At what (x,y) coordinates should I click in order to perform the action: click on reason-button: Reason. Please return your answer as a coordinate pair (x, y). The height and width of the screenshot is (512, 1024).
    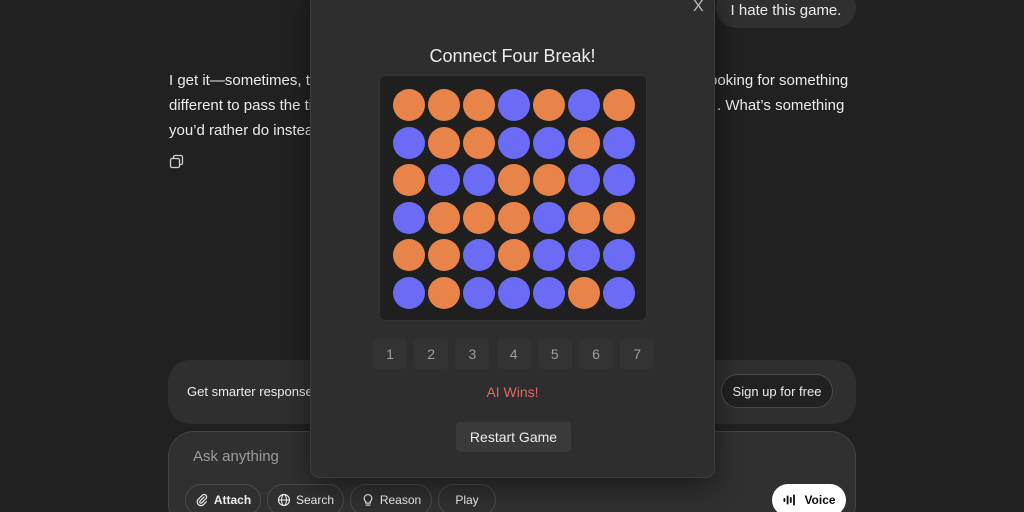
    Looking at the image, I should click on (391, 498).